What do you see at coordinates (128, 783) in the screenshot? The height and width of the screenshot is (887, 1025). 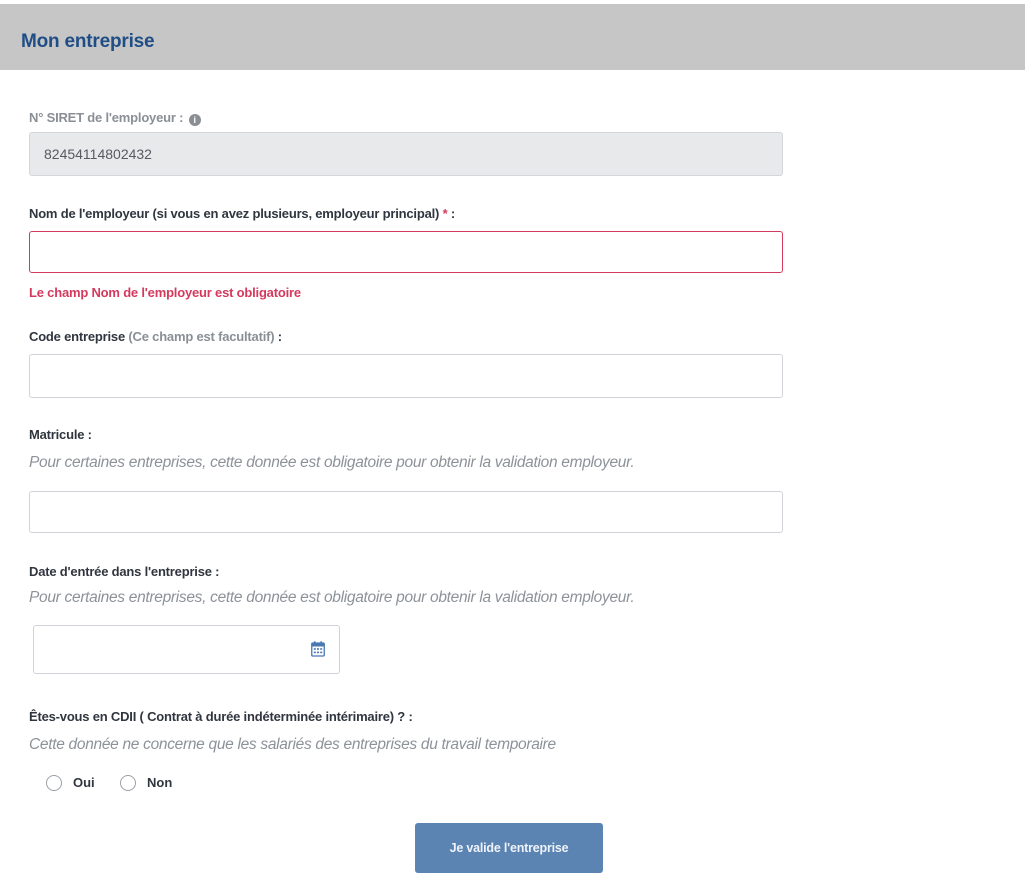 I see `radio-non` at bounding box center [128, 783].